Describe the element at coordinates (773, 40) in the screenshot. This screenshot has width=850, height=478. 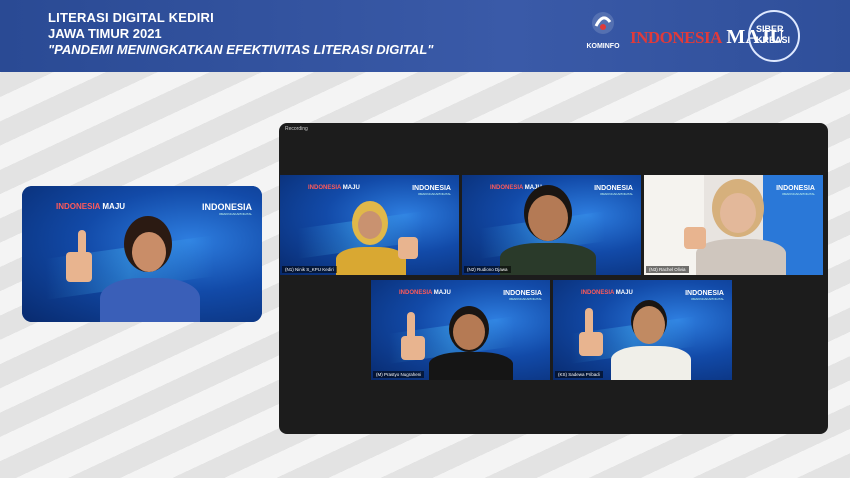
I see `kreasi-wordmark: KREASI` at that location.